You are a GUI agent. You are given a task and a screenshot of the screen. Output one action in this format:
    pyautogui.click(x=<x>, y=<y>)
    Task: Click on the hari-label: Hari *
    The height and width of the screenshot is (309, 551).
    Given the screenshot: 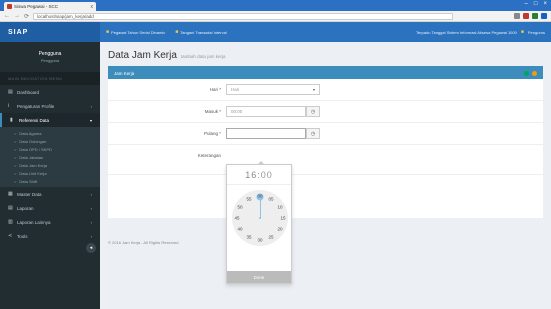 What is the action you would take?
    pyautogui.click(x=215, y=89)
    